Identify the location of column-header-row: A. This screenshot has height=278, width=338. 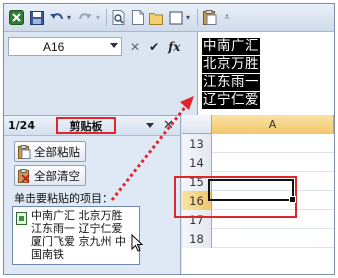
(258, 124).